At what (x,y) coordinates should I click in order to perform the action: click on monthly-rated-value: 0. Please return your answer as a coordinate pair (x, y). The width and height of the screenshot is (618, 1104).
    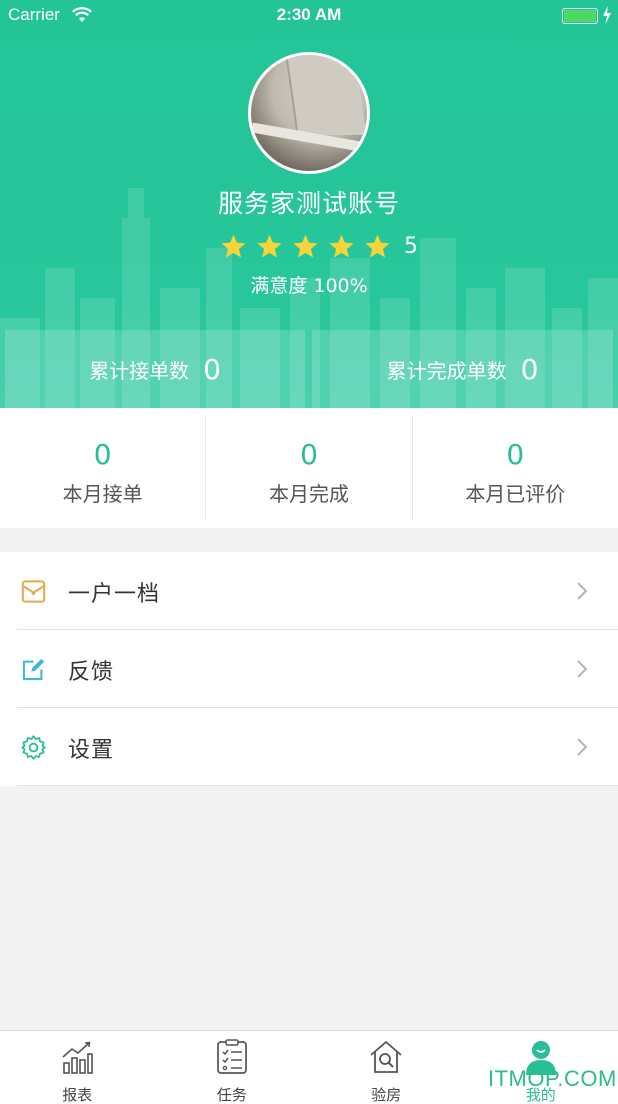
    Looking at the image, I should click on (515, 454).